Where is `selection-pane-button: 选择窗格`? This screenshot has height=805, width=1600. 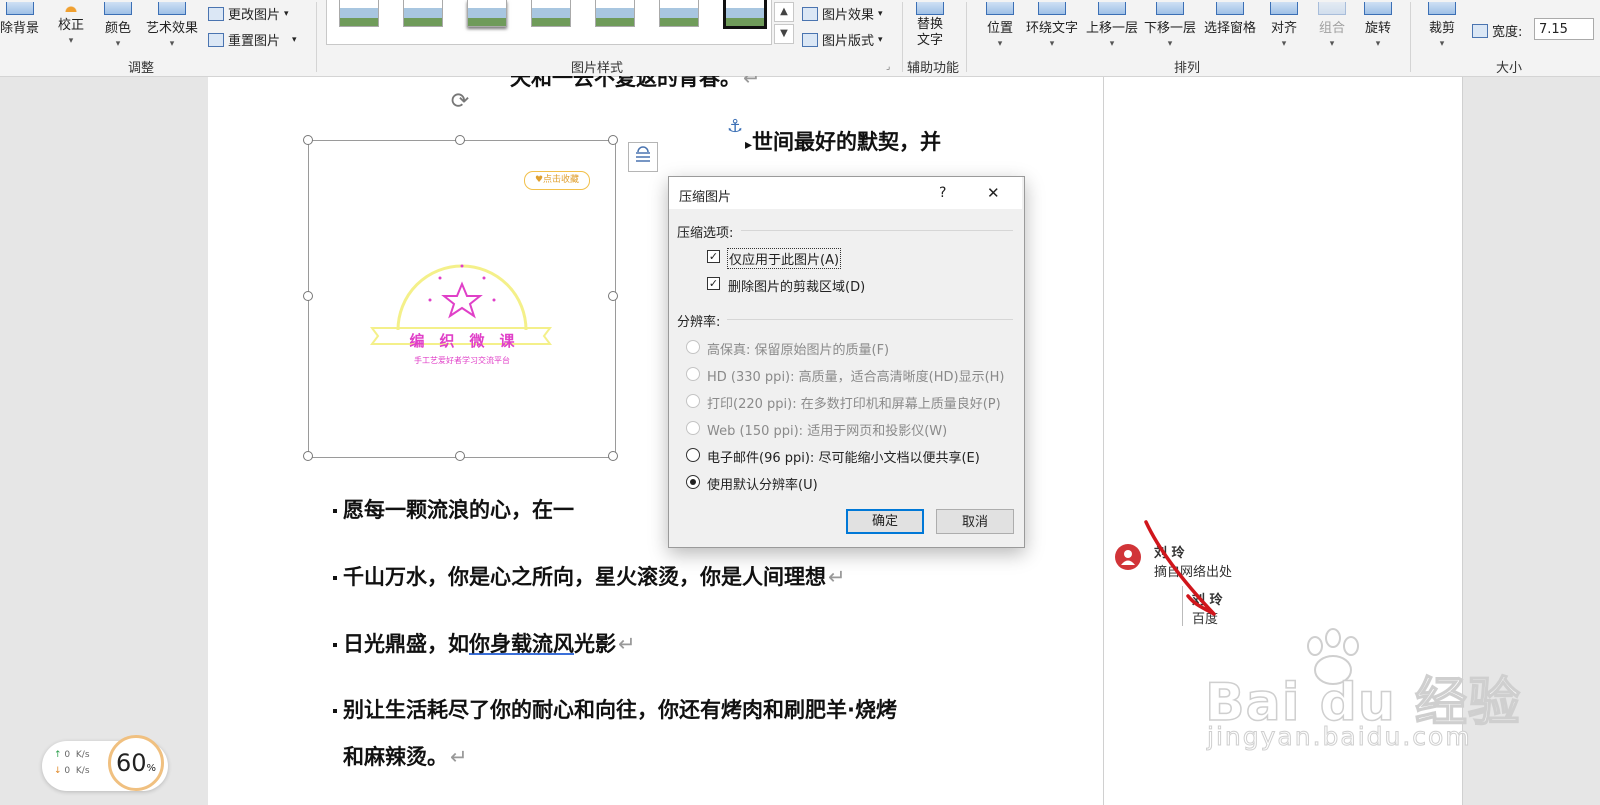
selection-pane-button: 选择窗格 is located at coordinates (1230, 19).